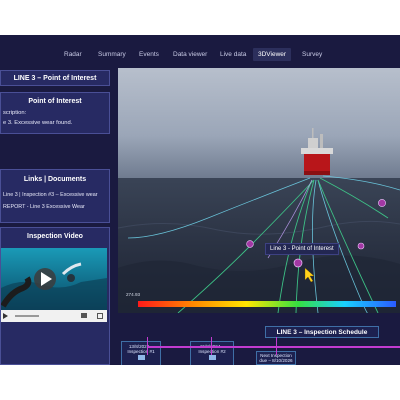 The image size is (400, 400). Describe the element at coordinates (38, 123) in the screenshot. I see `poi-description: e 3. Excessive wear found.` at that location.